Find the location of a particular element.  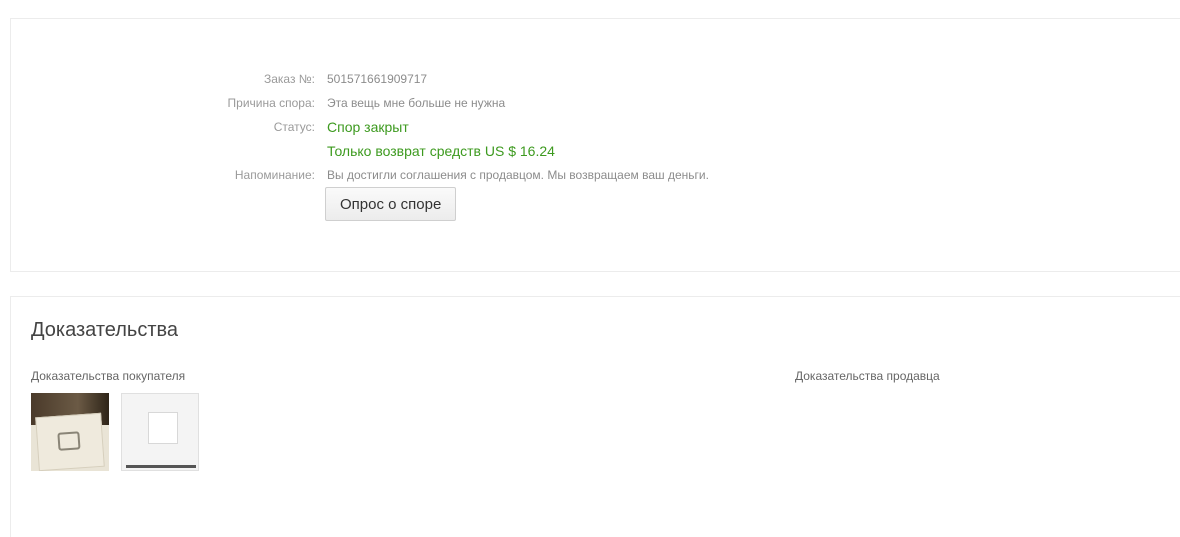

refund-row: Только возврат средств US $ 16.24 is located at coordinates (561, 151).